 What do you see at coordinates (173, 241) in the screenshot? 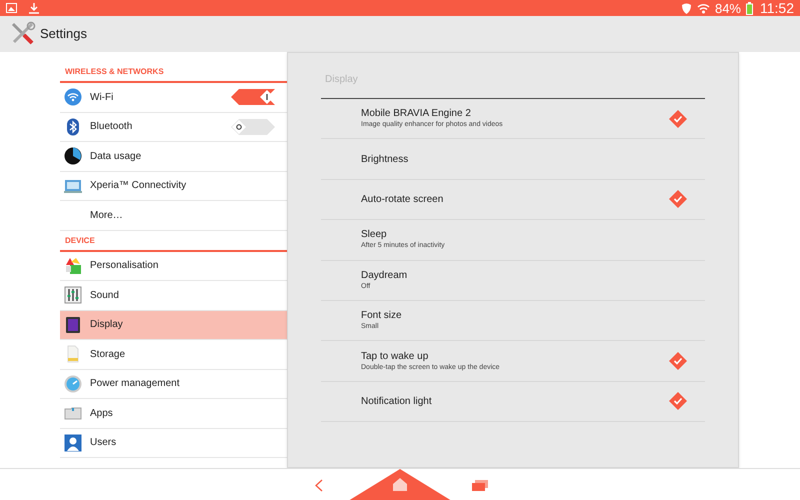
I see `section-header: DEVICE` at bounding box center [173, 241].